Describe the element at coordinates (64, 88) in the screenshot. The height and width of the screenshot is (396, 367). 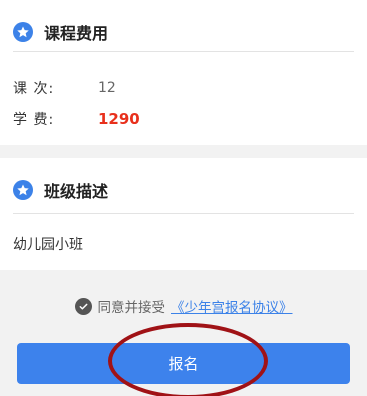
I see `lesson-count-row: 课 次: 12` at that location.